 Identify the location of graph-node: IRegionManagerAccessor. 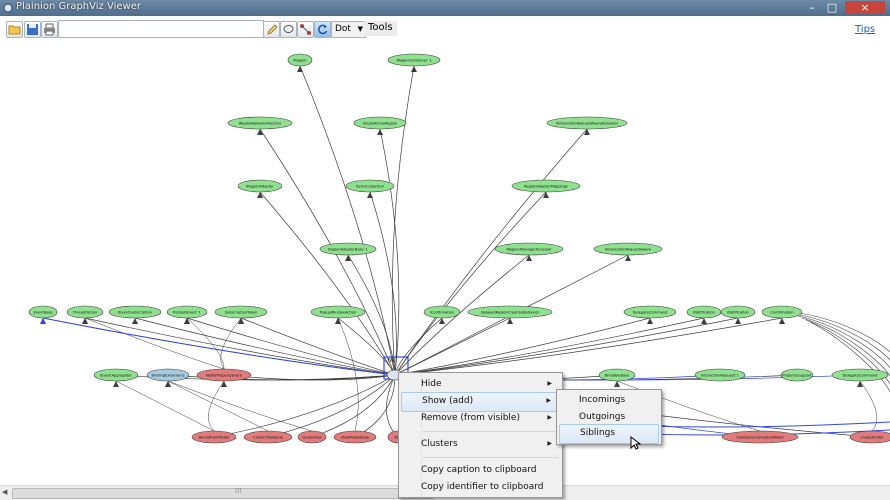
(529, 249).